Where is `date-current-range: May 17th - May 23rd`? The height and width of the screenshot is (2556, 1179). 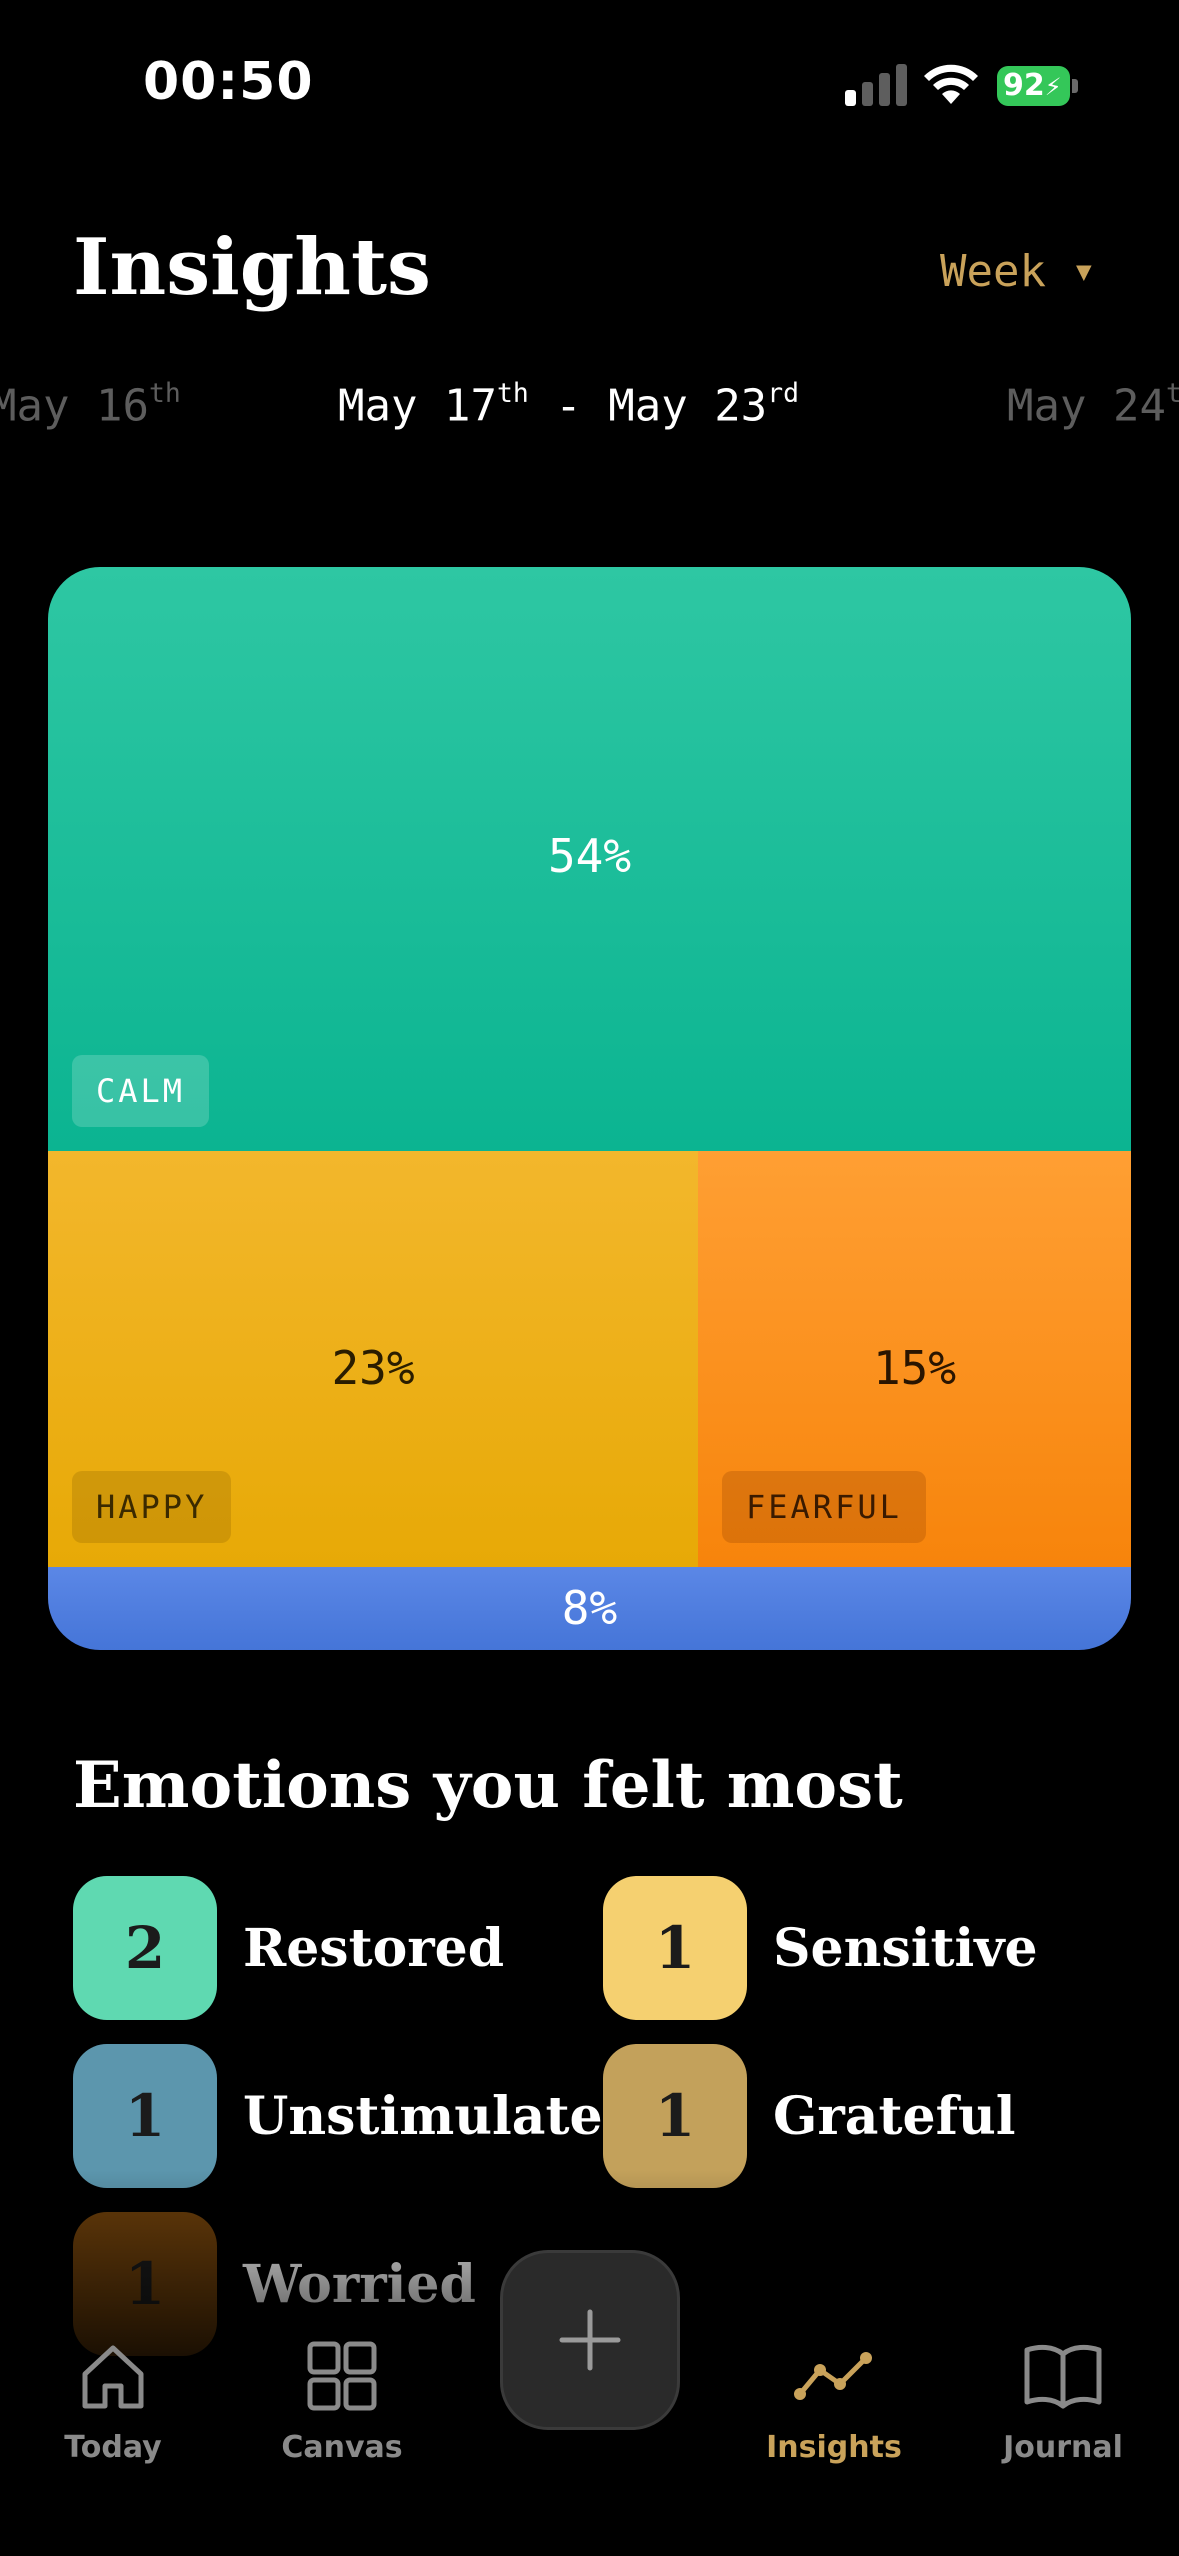
date-current-range: May 17th - May 23rd is located at coordinates (568, 405).